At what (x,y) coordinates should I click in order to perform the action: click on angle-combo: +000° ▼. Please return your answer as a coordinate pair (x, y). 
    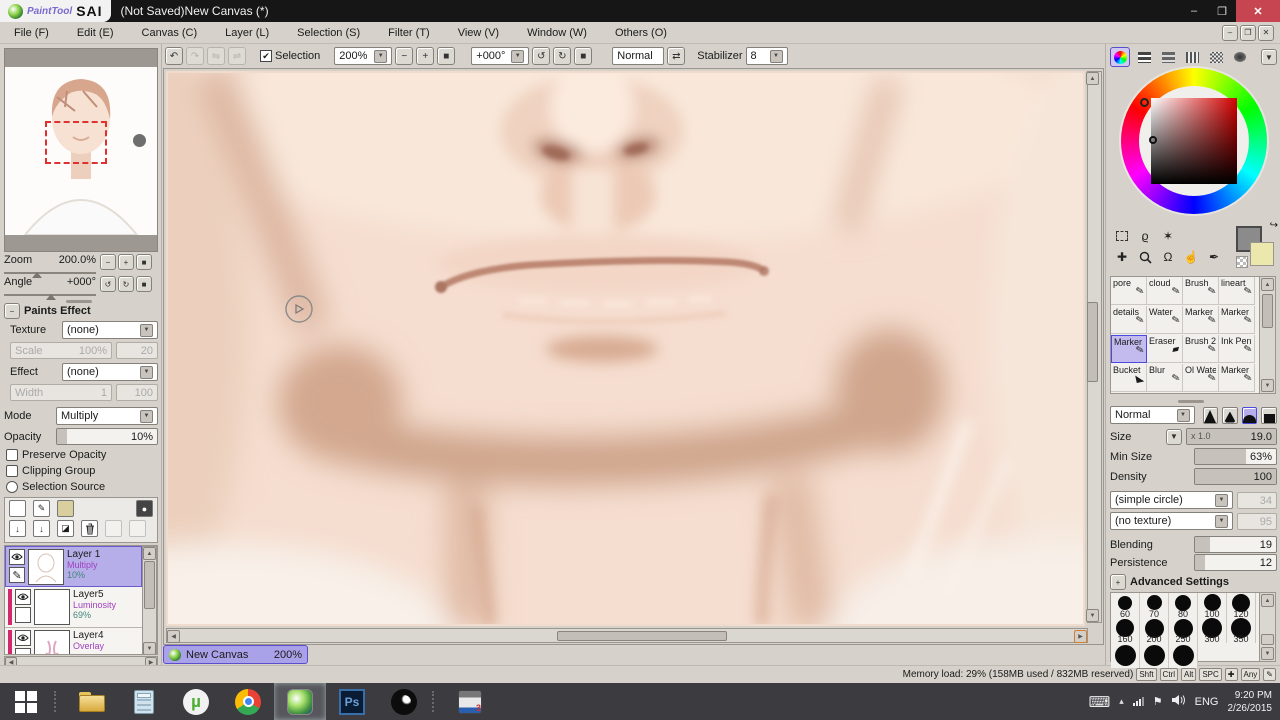
    Looking at the image, I should click on (500, 56).